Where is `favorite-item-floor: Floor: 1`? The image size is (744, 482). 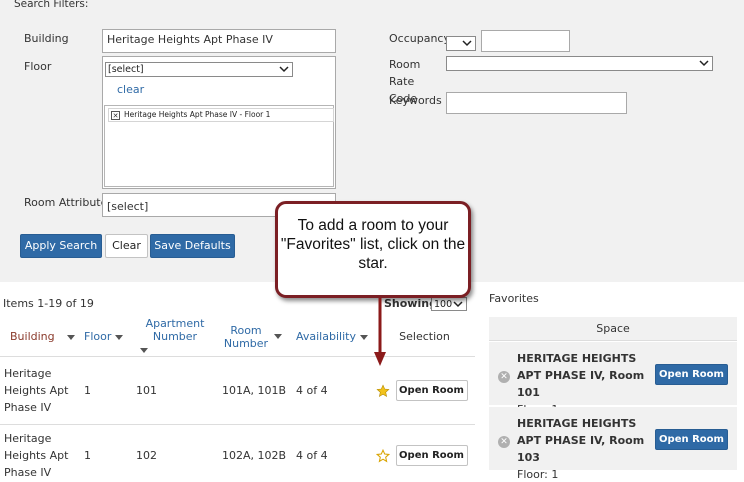 favorite-item-floor: Floor: 1 is located at coordinates (538, 474).